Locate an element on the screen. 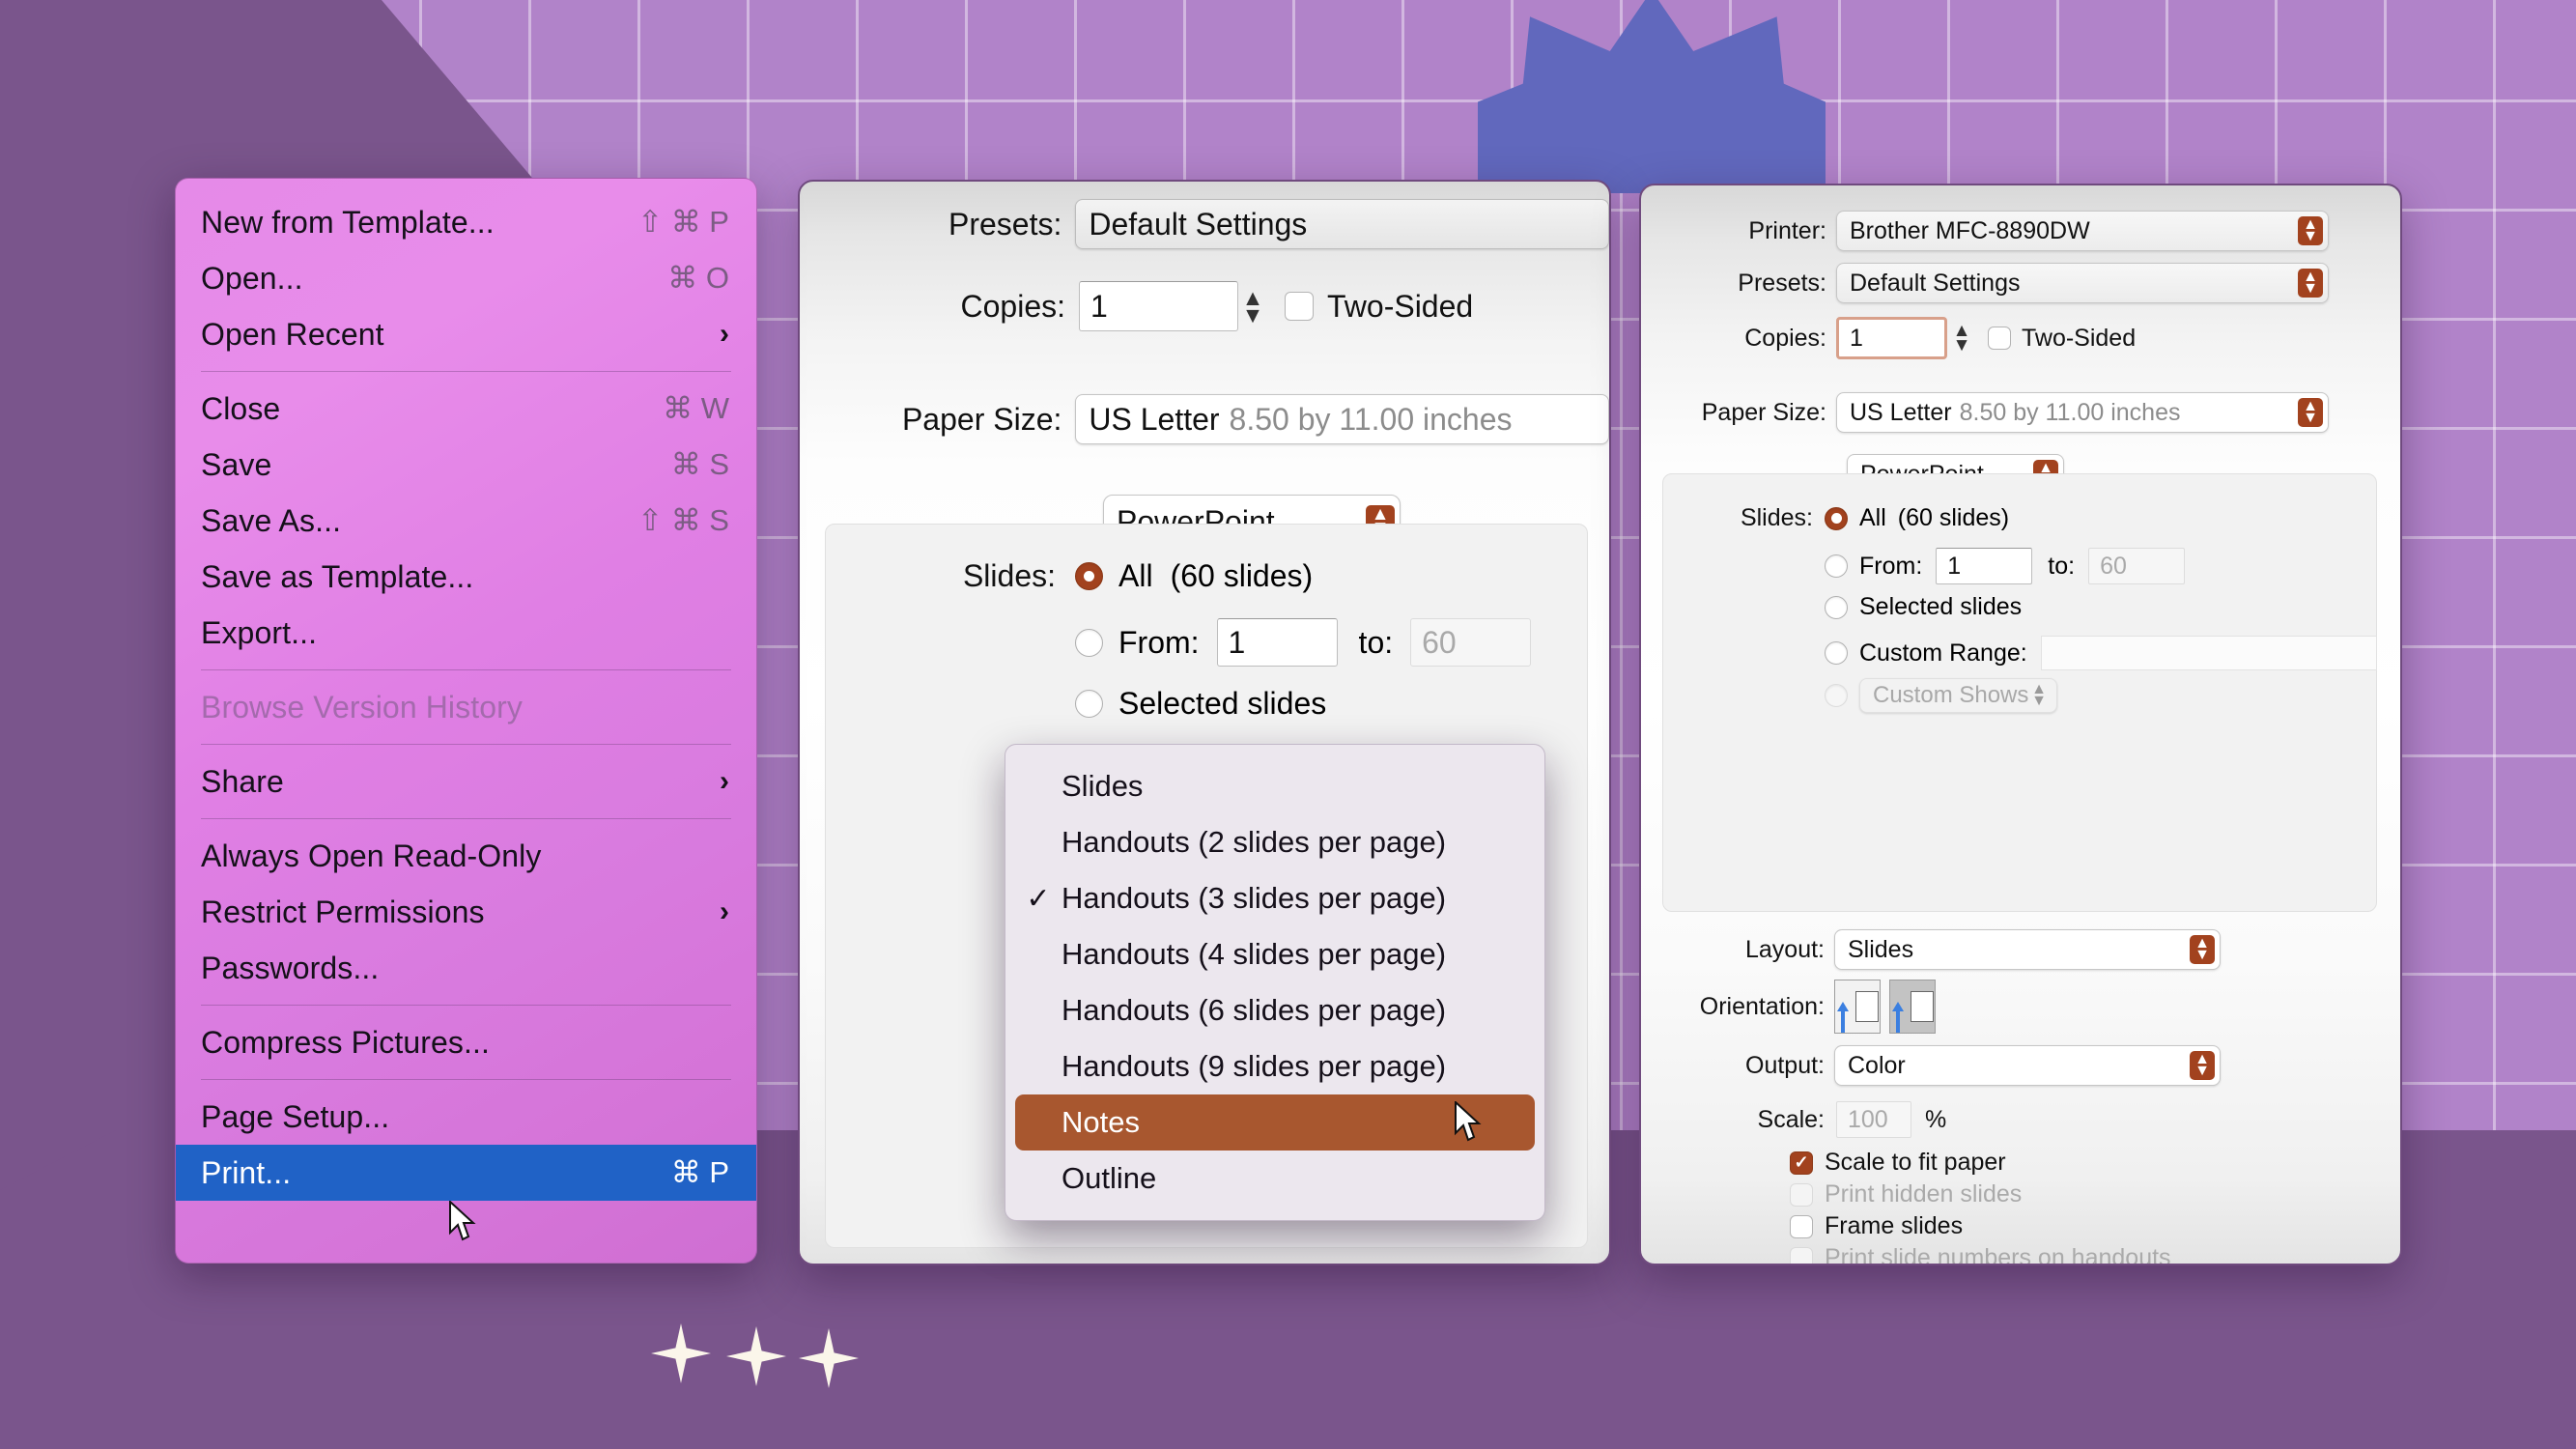 This screenshot has height=1449, width=2576. presets-value: Default Settings is located at coordinates (1198, 224).